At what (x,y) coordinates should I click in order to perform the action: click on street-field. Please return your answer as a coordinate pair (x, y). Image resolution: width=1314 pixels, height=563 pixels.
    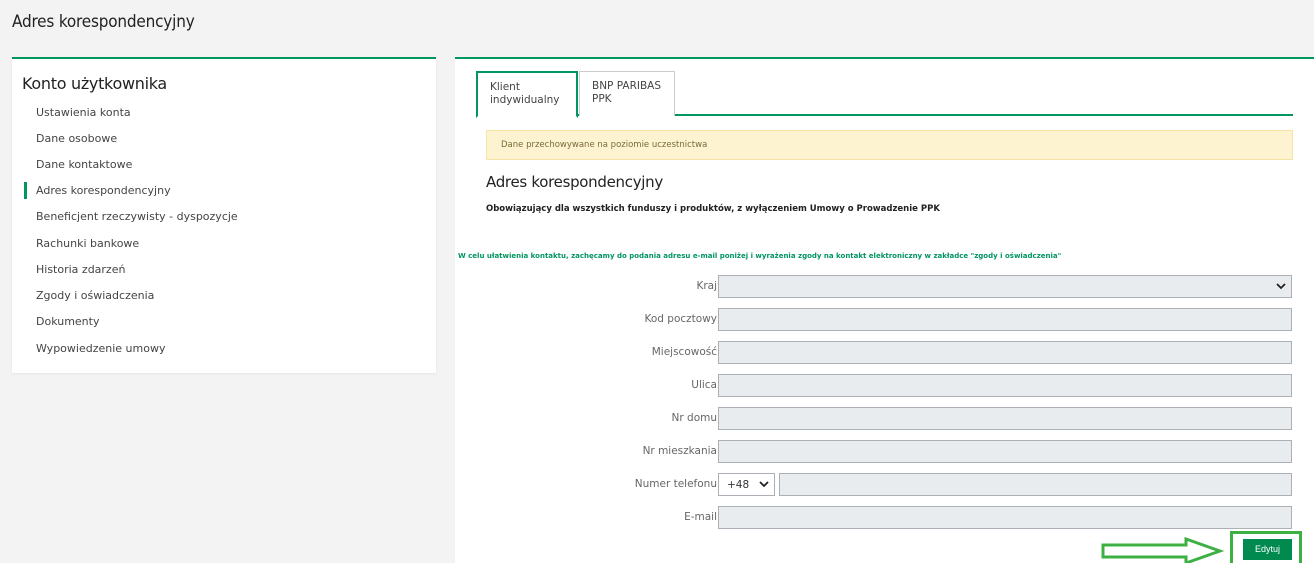
    Looking at the image, I should click on (1005, 385).